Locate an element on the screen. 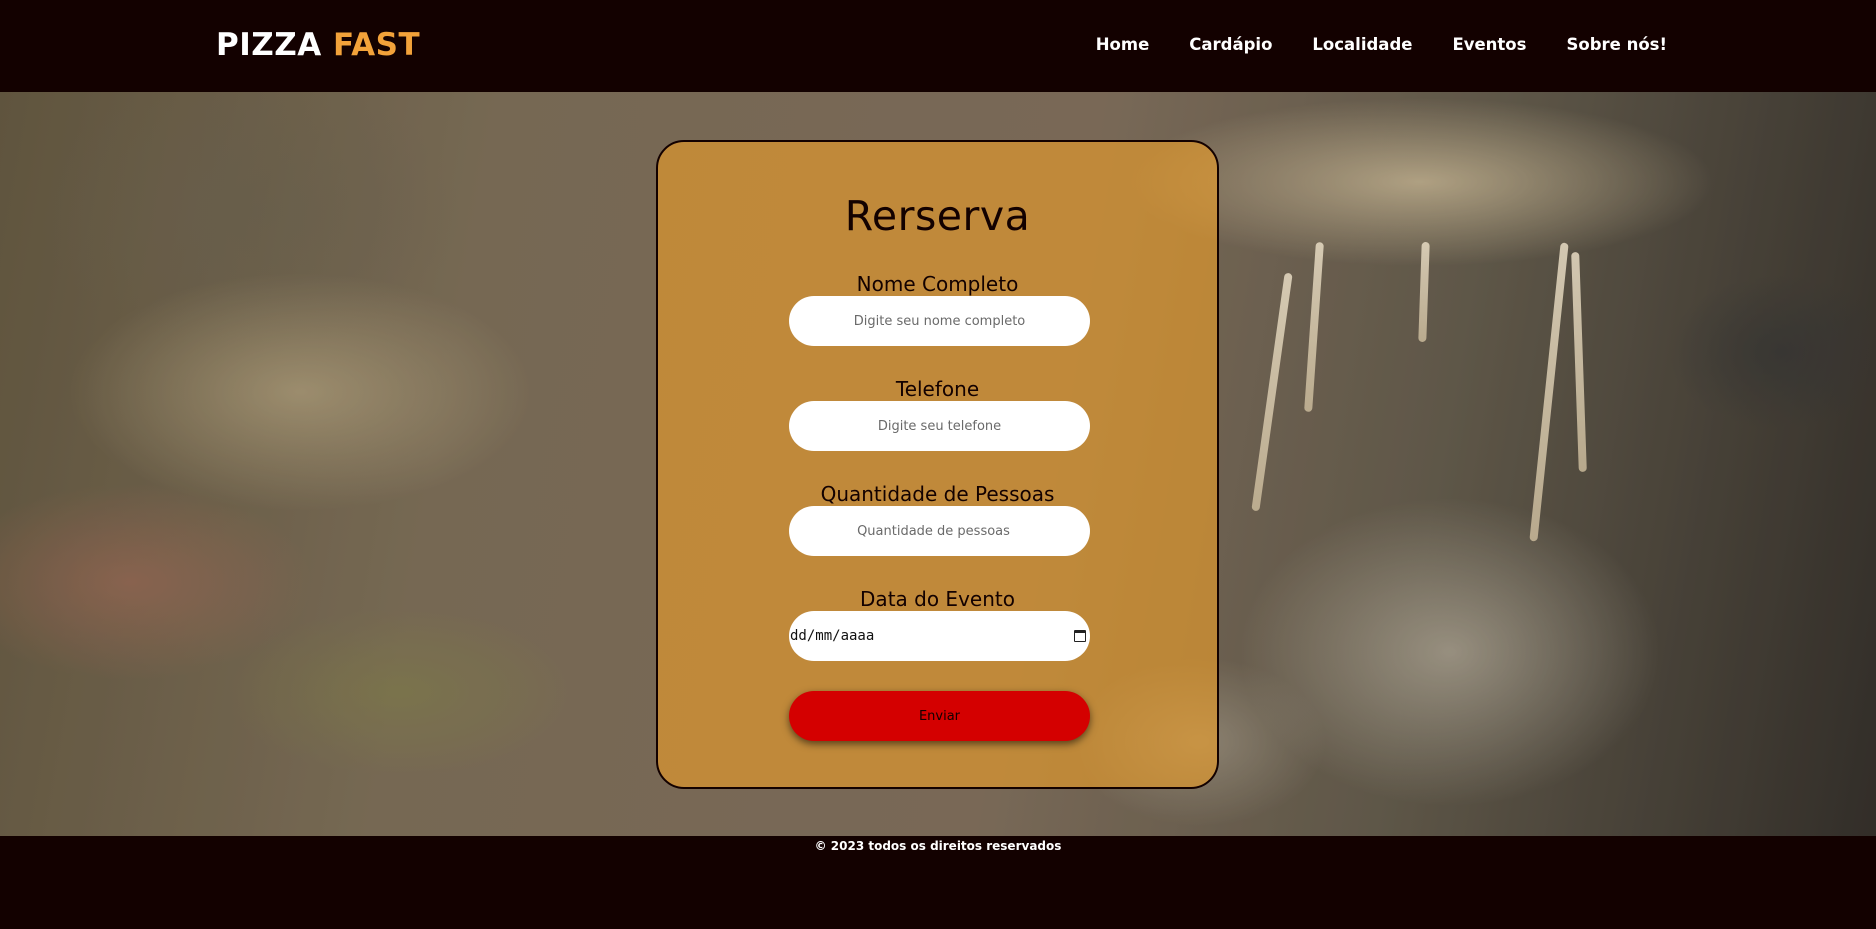 This screenshot has height=929, width=1876. phone-label: Telefone is located at coordinates (937, 389).